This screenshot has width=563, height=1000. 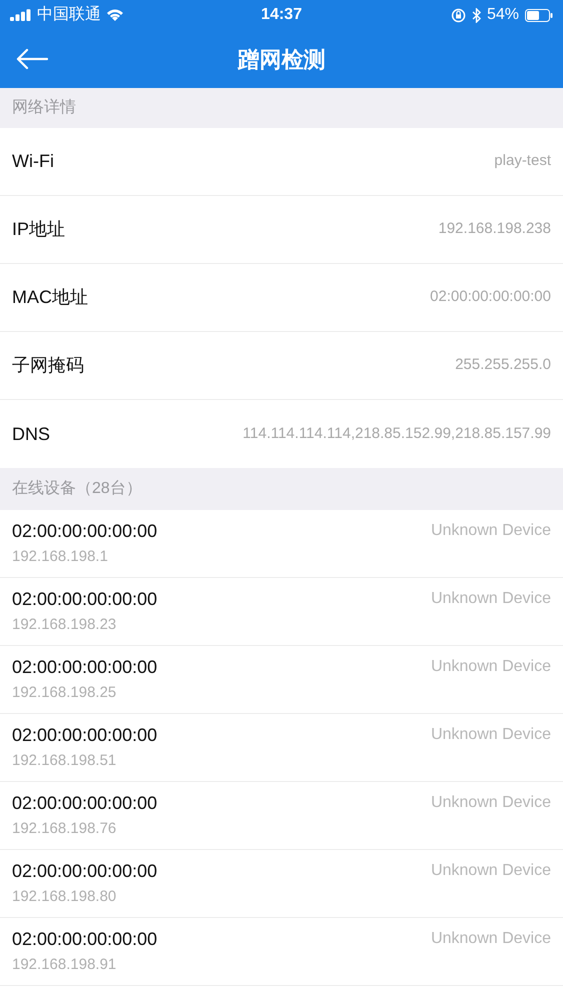 What do you see at coordinates (77, 488) in the screenshot?
I see `section-header: 在线设备（28台）` at bounding box center [77, 488].